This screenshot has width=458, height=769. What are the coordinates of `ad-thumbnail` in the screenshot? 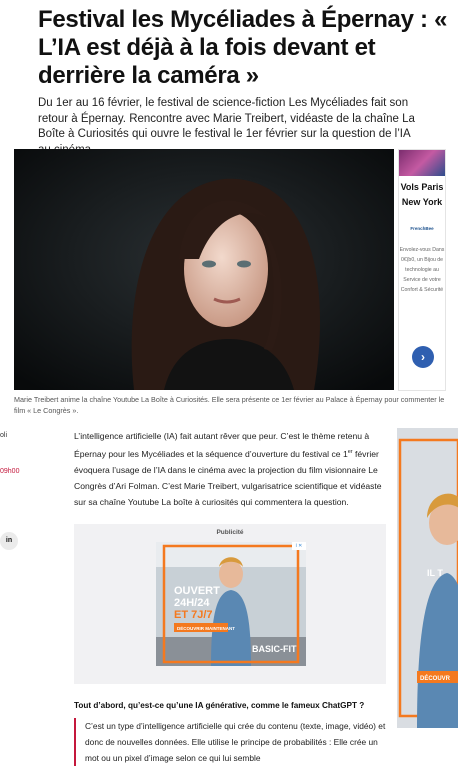 It's located at (422, 163).